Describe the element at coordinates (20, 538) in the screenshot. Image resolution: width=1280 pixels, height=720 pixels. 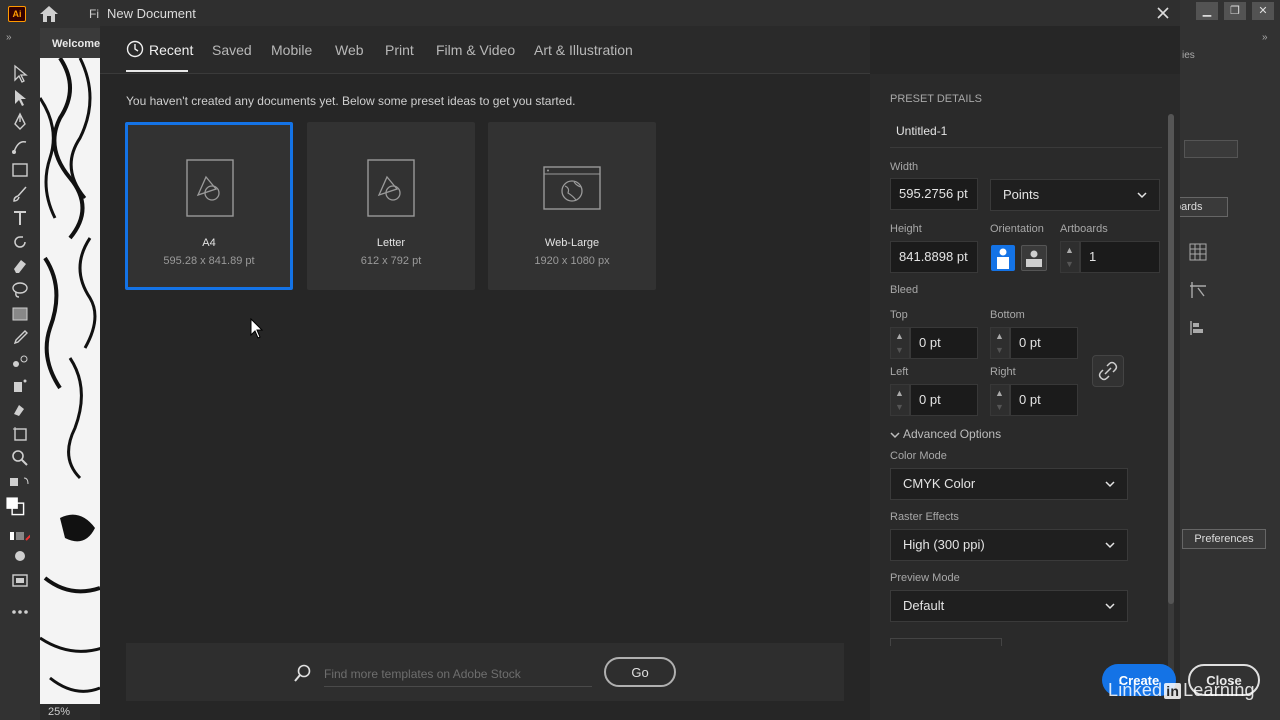
I see `color-mode-icons` at that location.